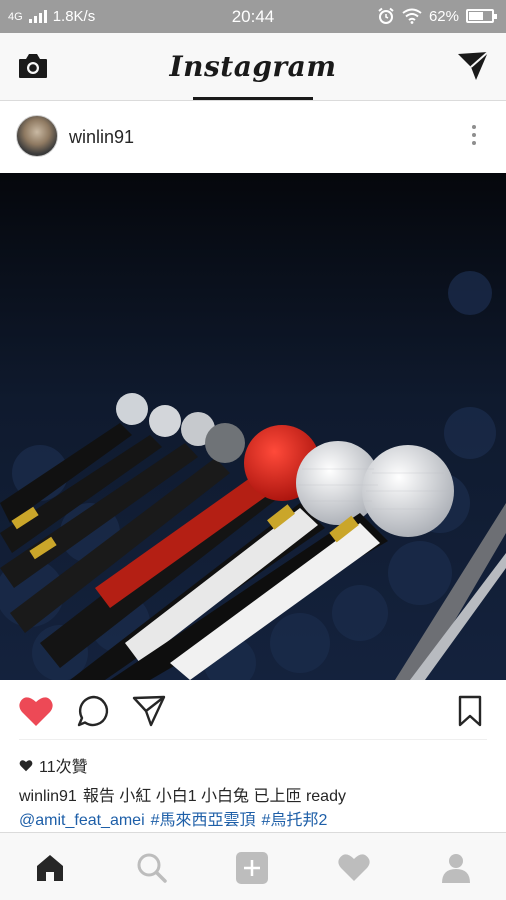 This screenshot has height=900, width=506. I want to click on caption-username: winlin91, so click(48, 796).